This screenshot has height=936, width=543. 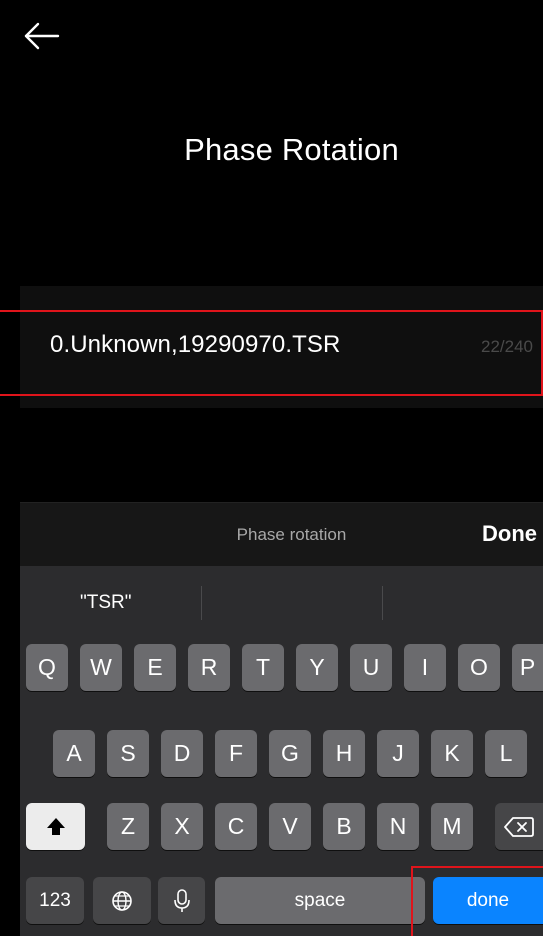 What do you see at coordinates (291, 534) in the screenshot?
I see `accessory-label: Phase rotation` at bounding box center [291, 534].